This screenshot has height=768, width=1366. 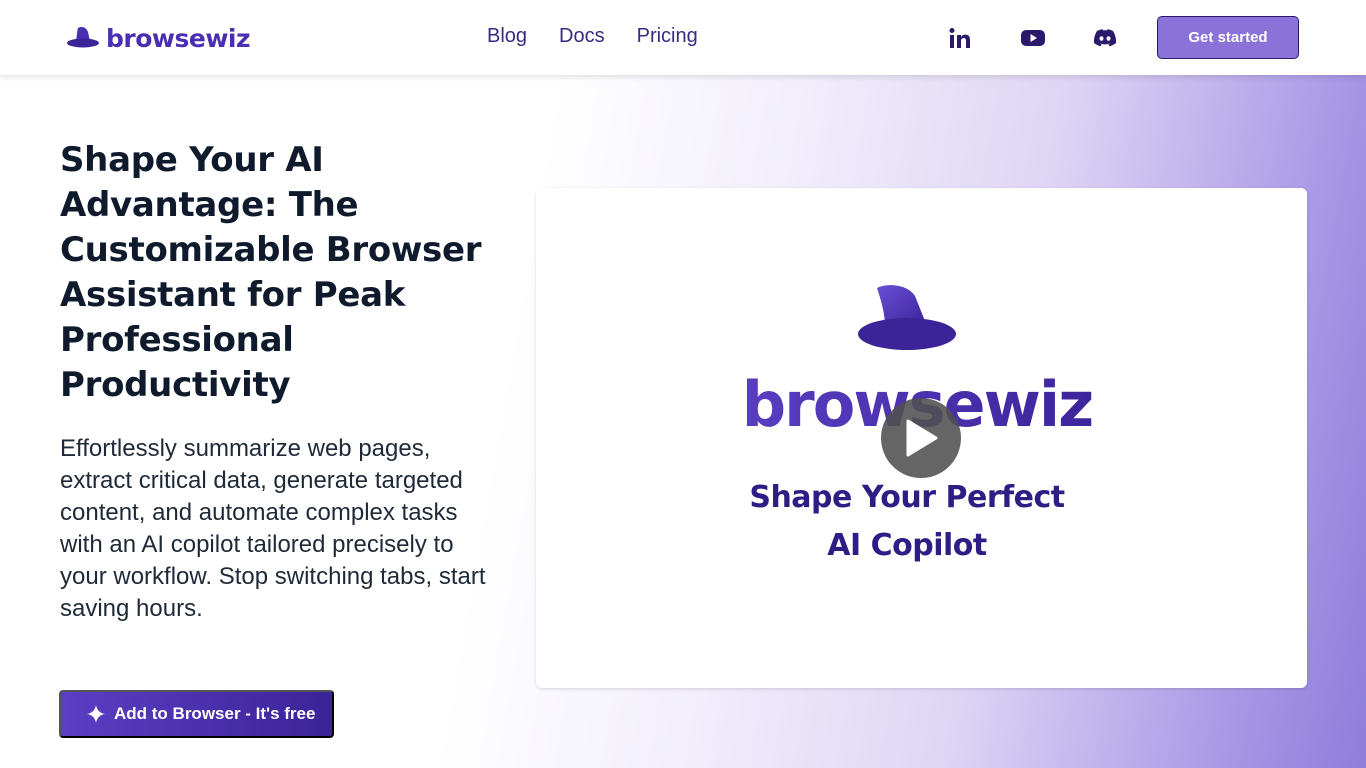 What do you see at coordinates (215, 713) in the screenshot?
I see `add-to-browser-label: Add to Browser - It's free` at bounding box center [215, 713].